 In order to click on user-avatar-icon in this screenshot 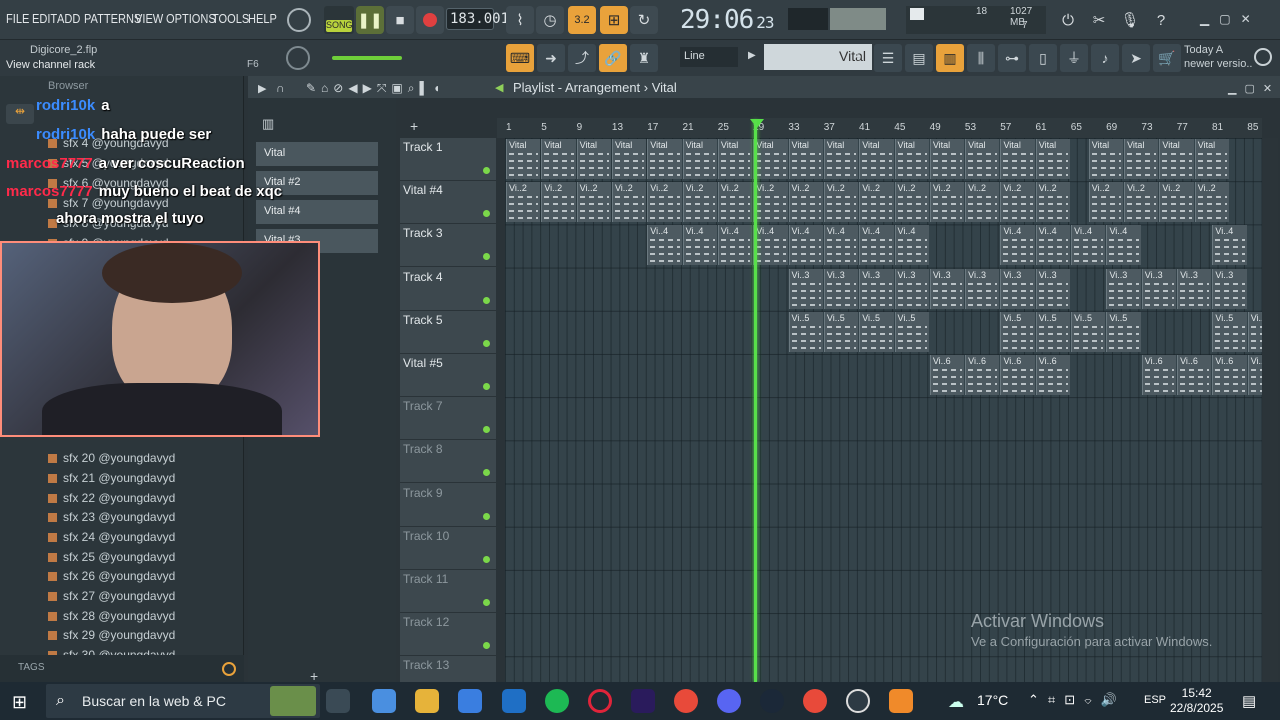, I will do `click(1263, 57)`.